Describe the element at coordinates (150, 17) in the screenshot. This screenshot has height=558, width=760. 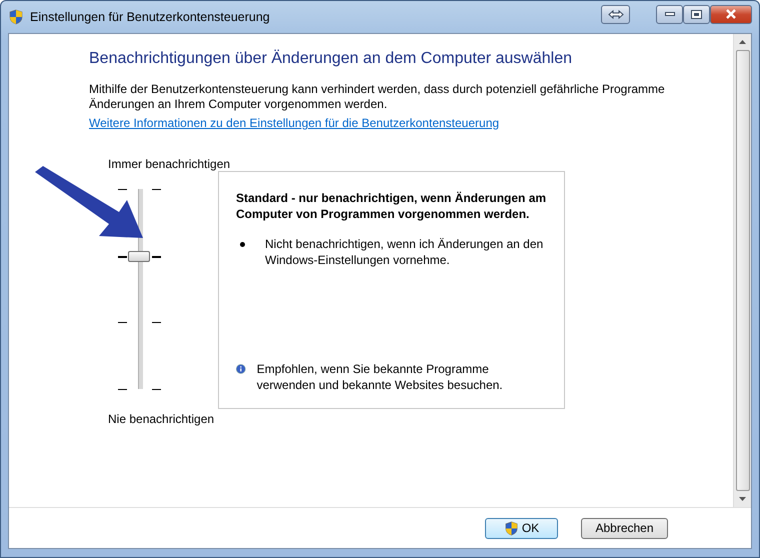
I see `window-title: Einstellungen für Benutzerkontensteuerung` at that location.